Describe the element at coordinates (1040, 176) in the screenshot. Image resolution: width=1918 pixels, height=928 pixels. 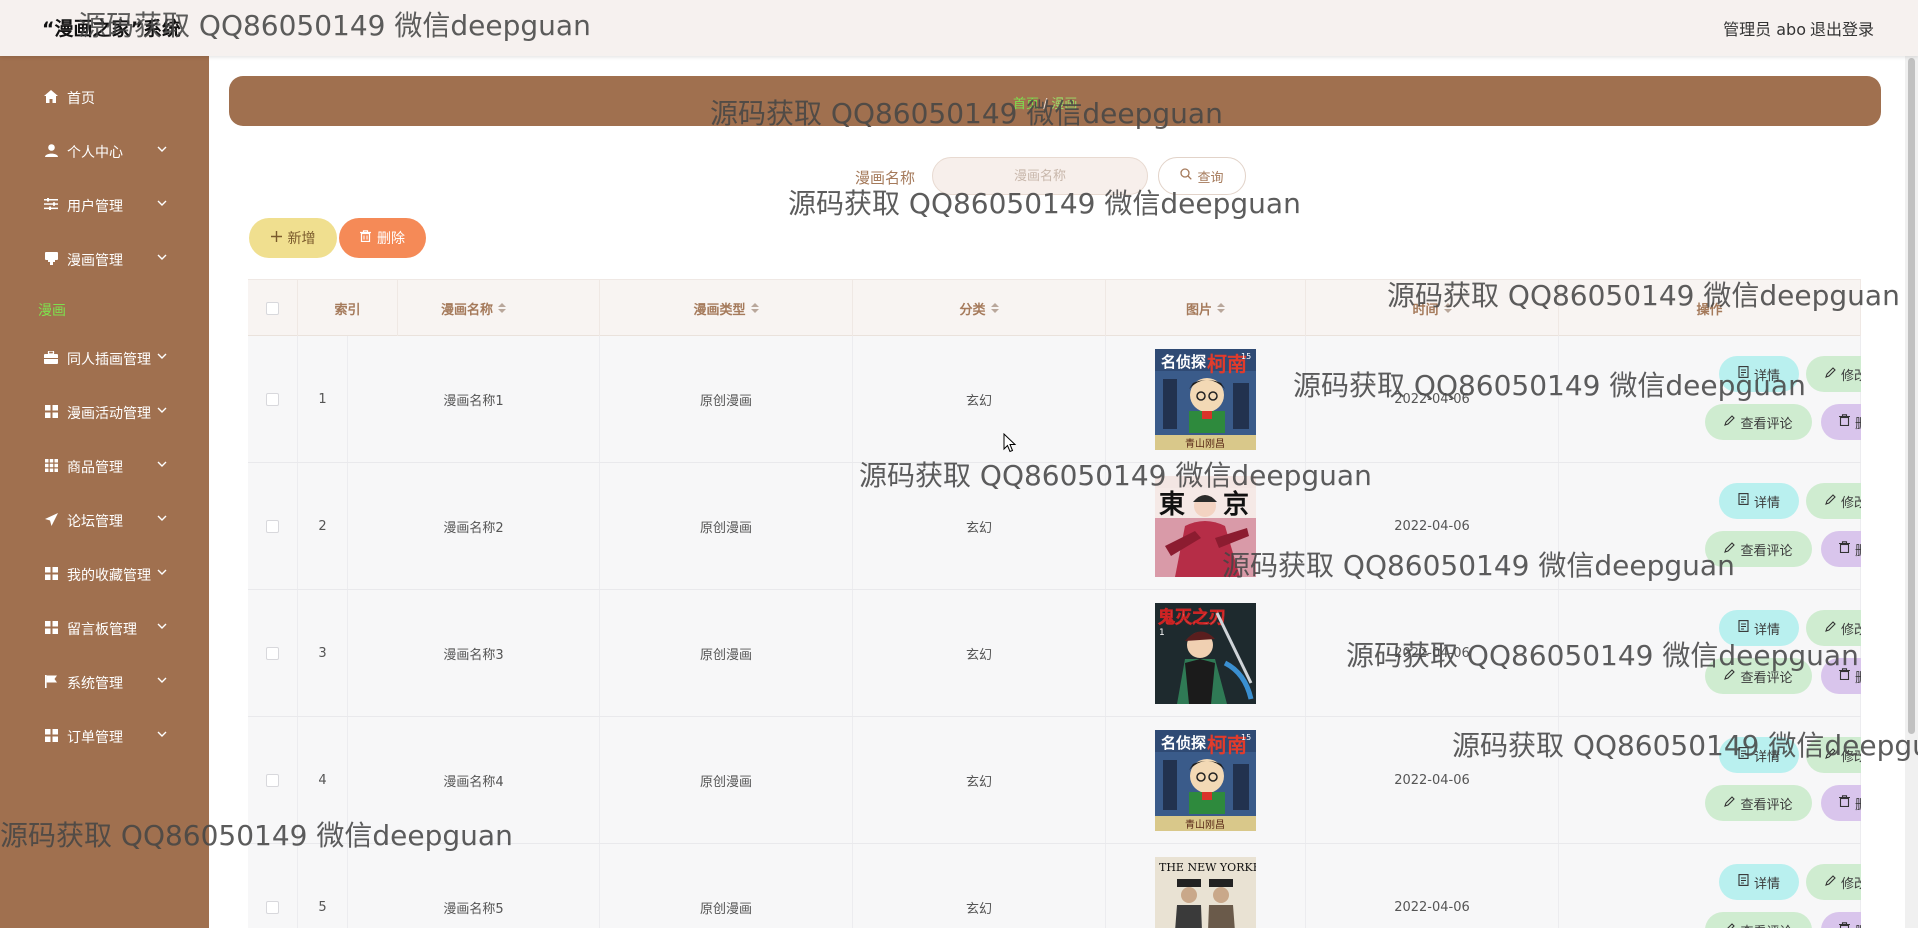
I see `search-input` at that location.